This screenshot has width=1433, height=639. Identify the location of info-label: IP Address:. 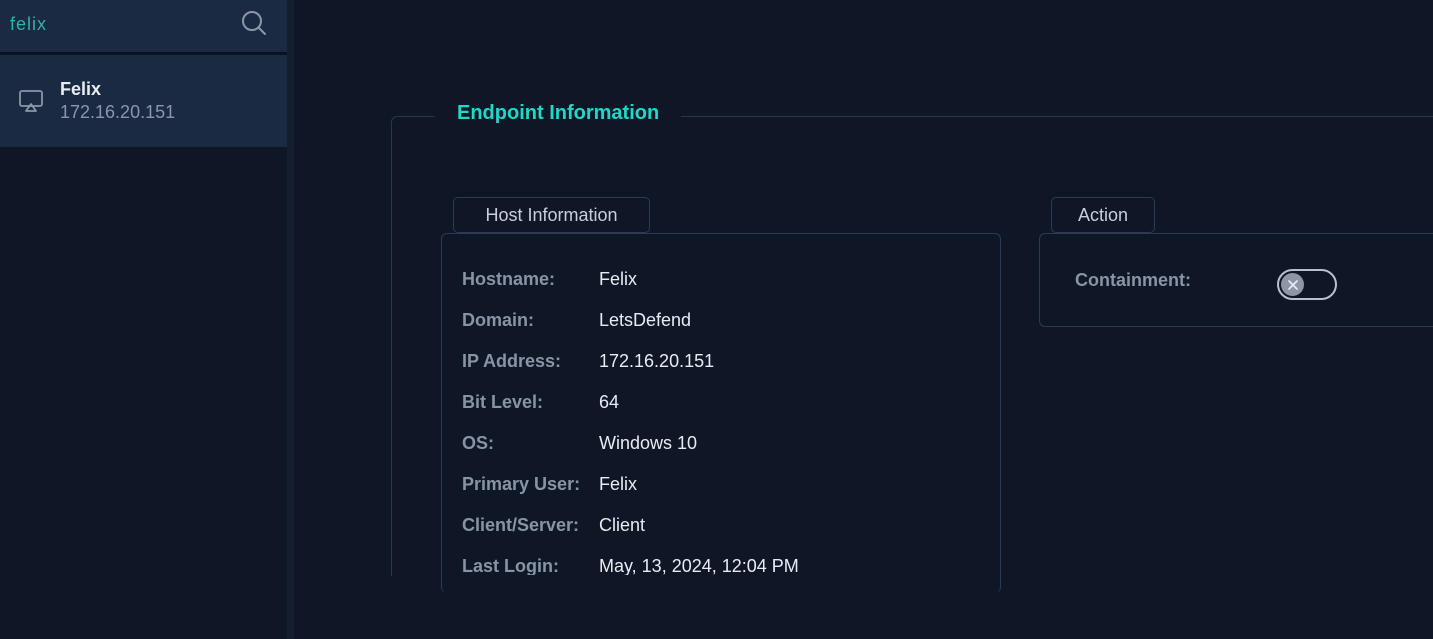
(512, 361).